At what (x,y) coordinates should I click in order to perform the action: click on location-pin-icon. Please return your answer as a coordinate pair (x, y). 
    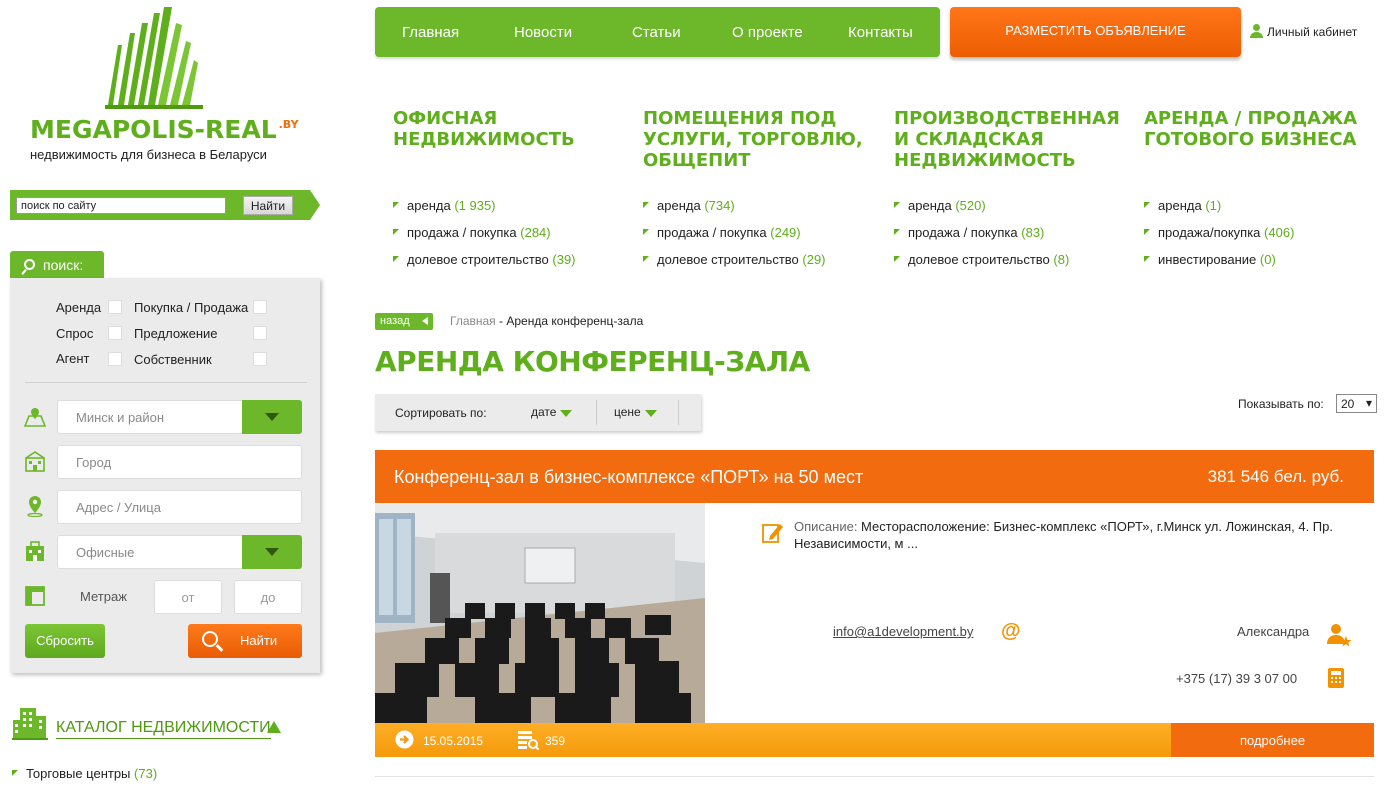
    Looking at the image, I should click on (35, 506).